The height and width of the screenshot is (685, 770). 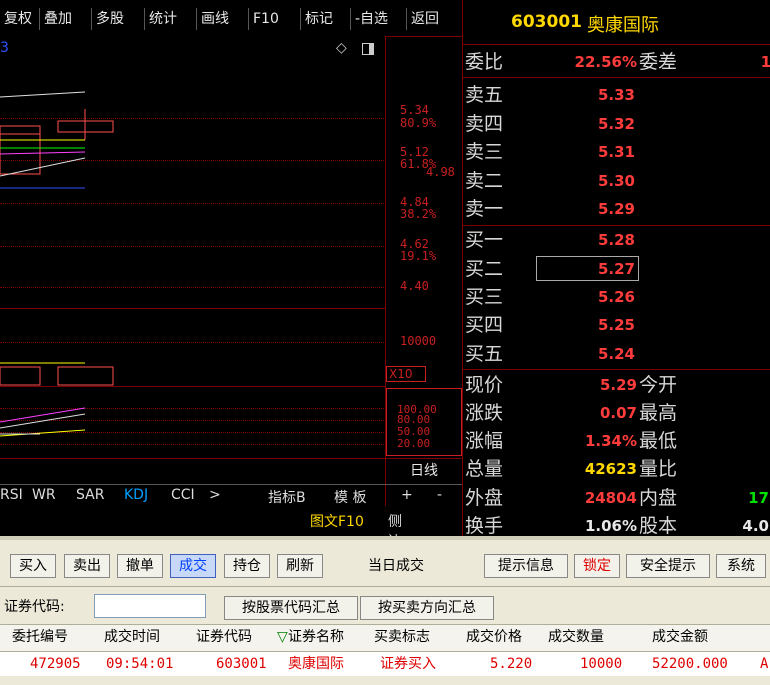 What do you see at coordinates (610, 441) in the screenshot?
I see `change-pct: 1.34%` at bounding box center [610, 441].